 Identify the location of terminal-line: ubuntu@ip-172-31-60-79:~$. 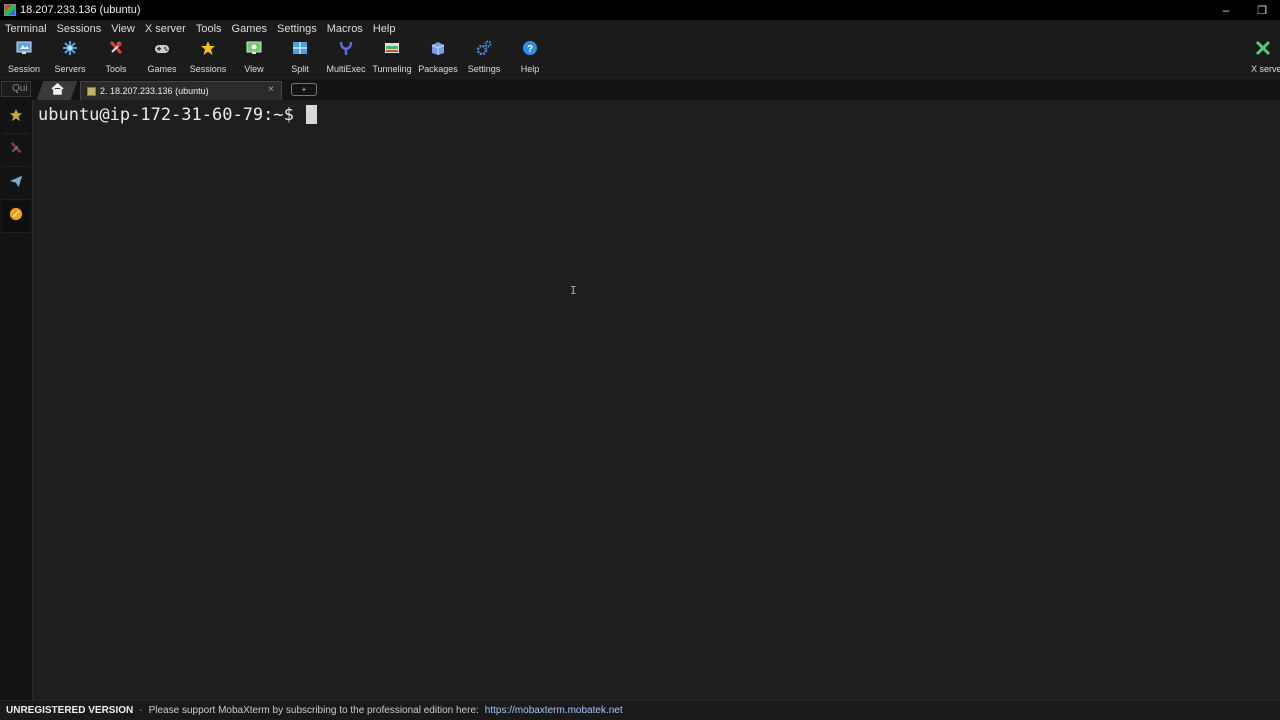
(178, 115).